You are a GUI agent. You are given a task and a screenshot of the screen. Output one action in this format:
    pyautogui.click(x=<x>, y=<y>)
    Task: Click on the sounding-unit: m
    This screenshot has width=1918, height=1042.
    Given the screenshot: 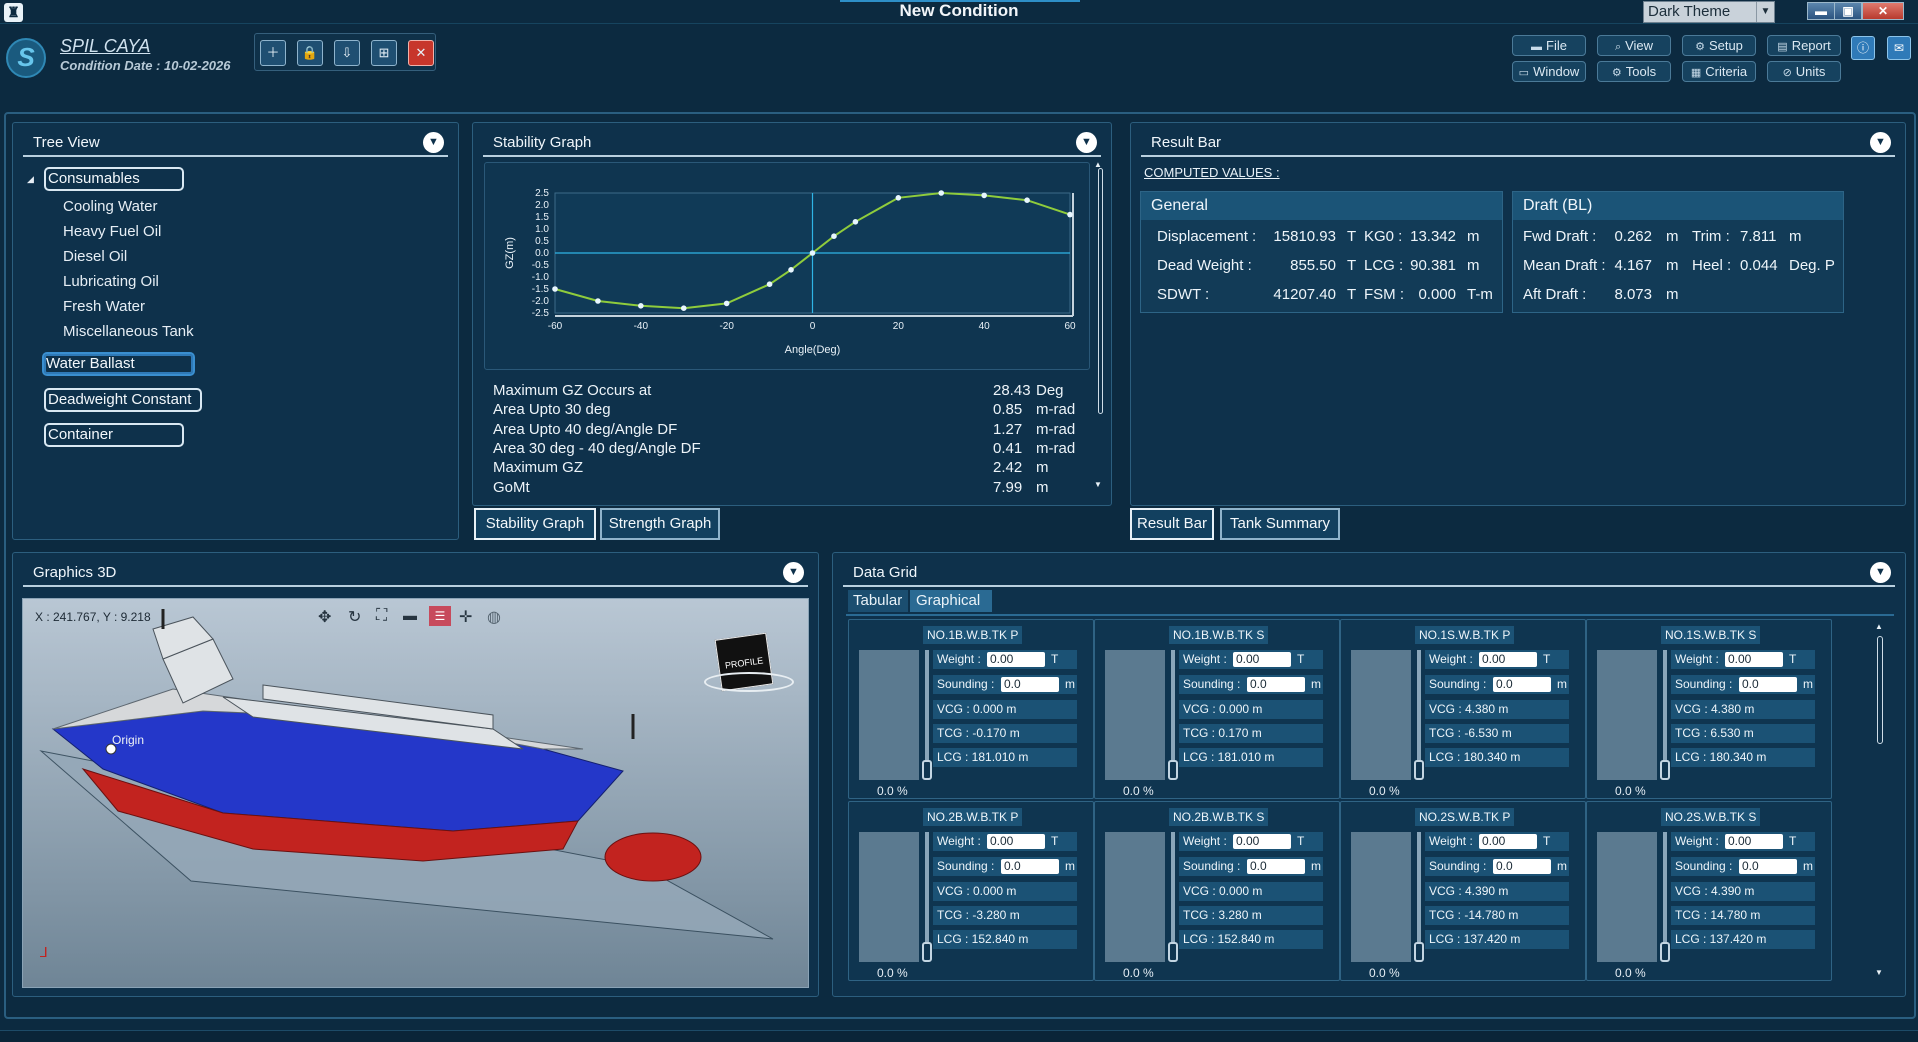 What is the action you would take?
    pyautogui.click(x=1316, y=684)
    